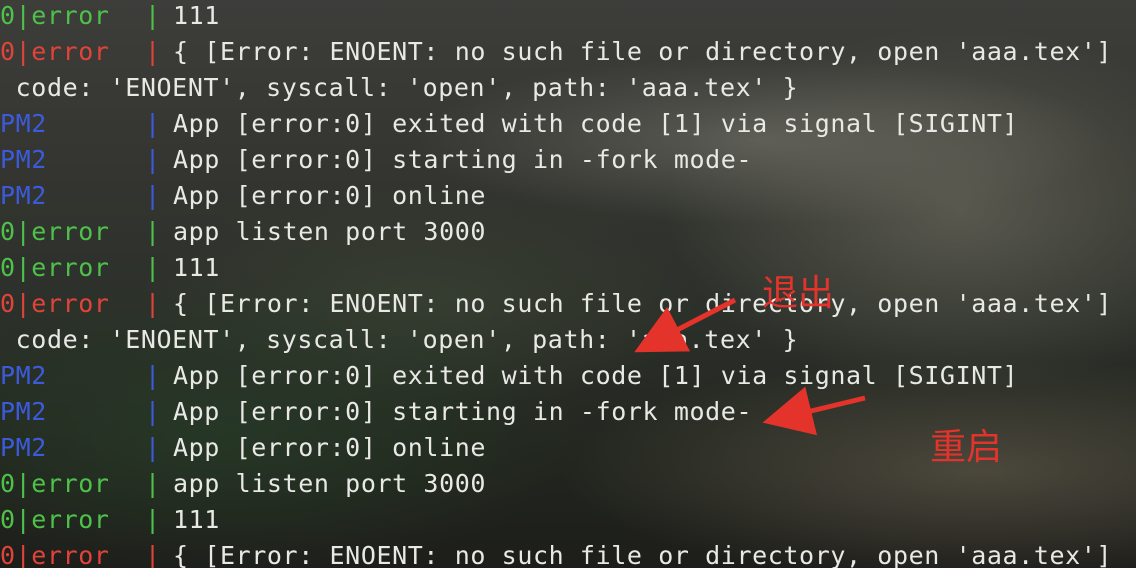 The width and height of the screenshot is (1136, 568). Describe the element at coordinates (798, 293) in the screenshot. I see `exit-annotation: 退出` at that location.